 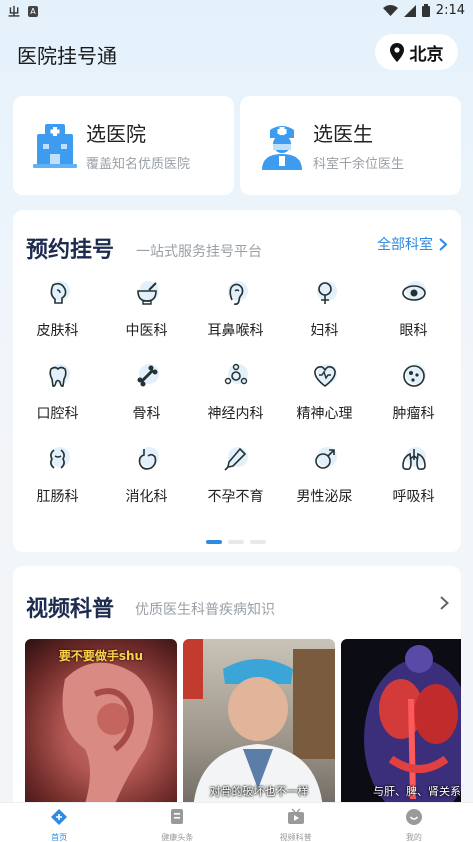 What do you see at coordinates (413, 475) in the screenshot?
I see `department-item: 呼吸科` at bounding box center [413, 475].